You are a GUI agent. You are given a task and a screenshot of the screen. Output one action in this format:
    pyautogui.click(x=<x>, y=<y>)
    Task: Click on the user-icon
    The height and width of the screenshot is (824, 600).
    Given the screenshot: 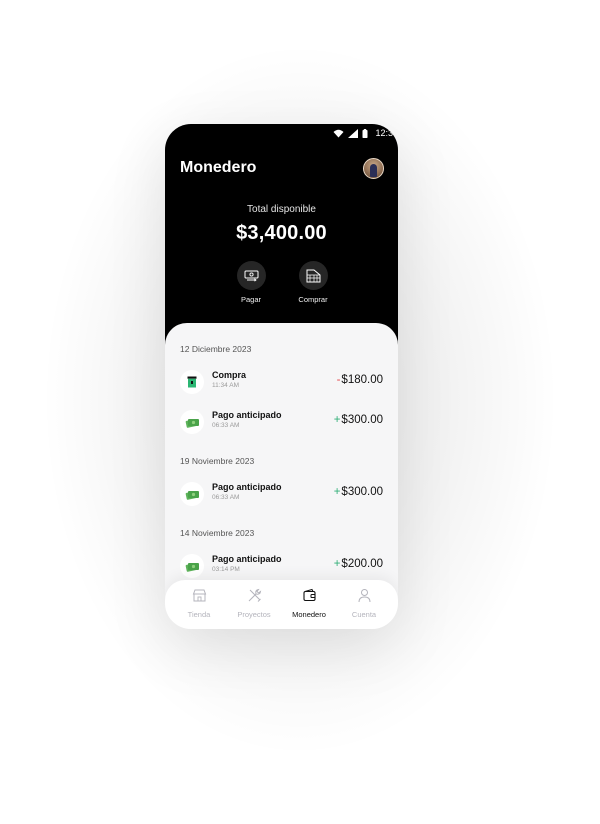 What is the action you would take?
    pyautogui.click(x=364, y=596)
    